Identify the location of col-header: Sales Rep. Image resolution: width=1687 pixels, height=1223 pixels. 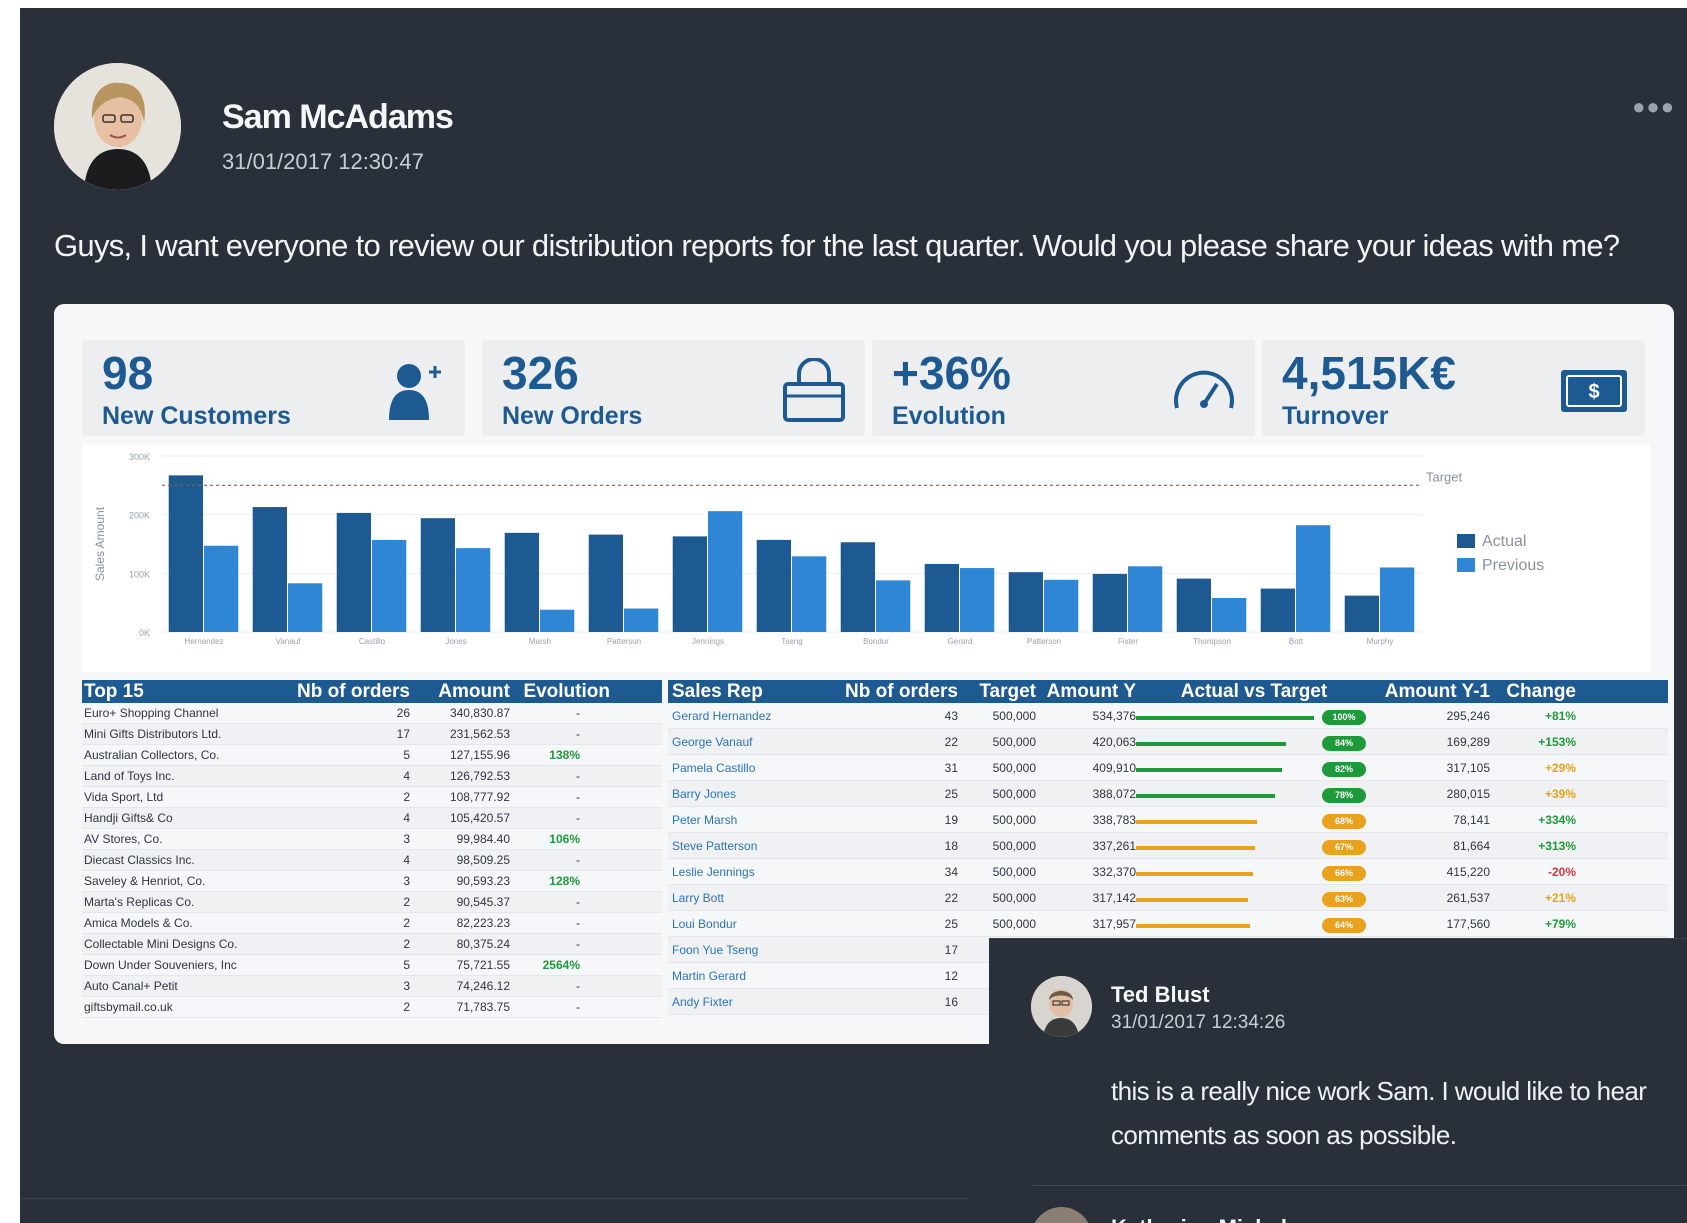
(748, 692).